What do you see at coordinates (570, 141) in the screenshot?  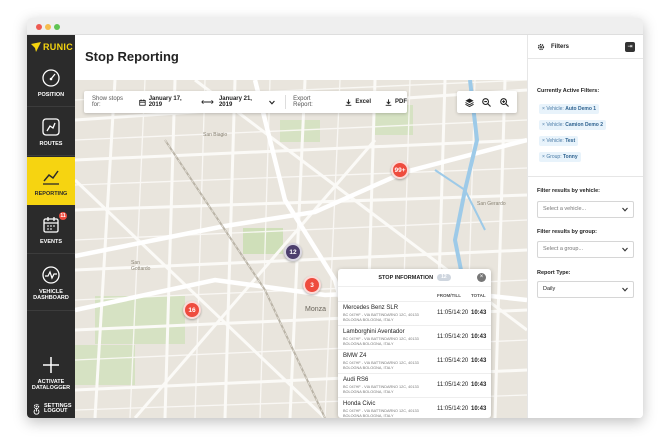 I see `chip-value: Test` at bounding box center [570, 141].